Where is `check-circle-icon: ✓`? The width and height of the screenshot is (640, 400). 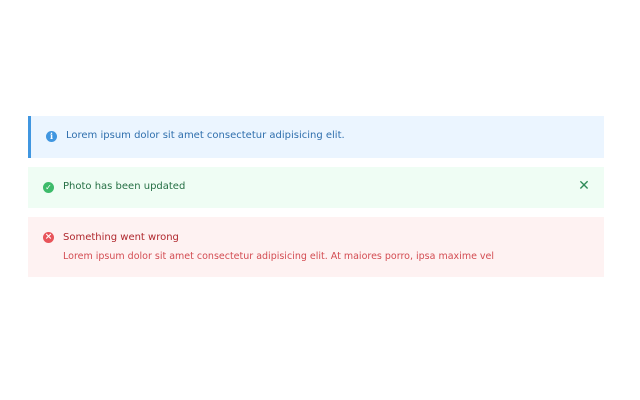
check-circle-icon: ✓ is located at coordinates (48, 187).